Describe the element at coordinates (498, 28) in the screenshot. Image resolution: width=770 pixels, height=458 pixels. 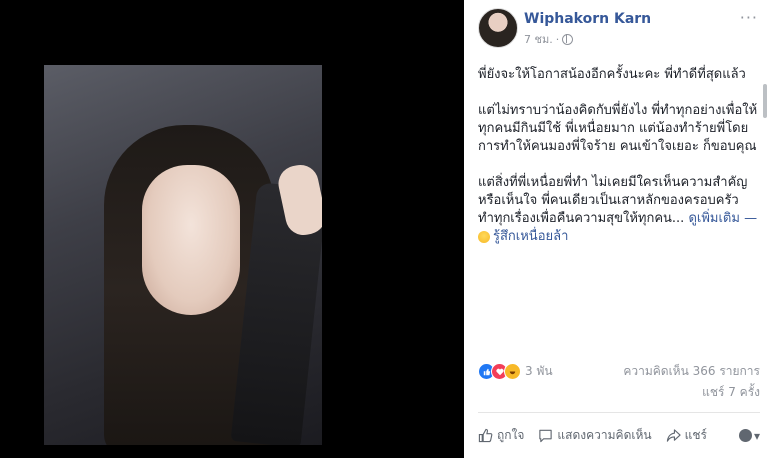
I see `author-avatar` at that location.